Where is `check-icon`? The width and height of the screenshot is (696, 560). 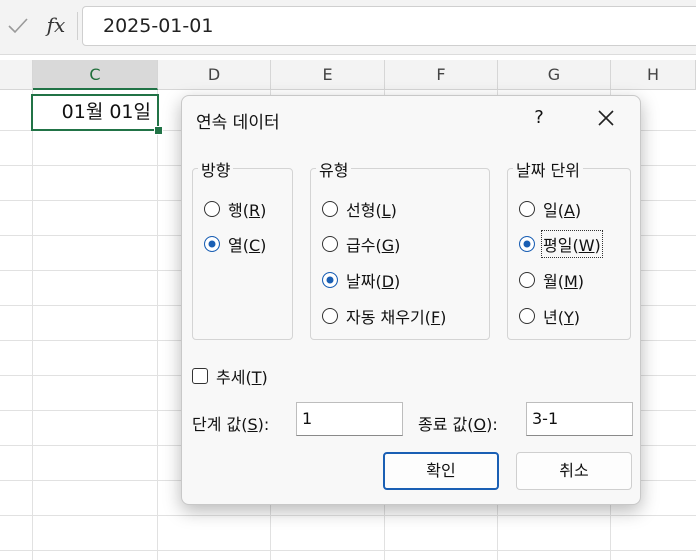 check-icon is located at coordinates (18, 26).